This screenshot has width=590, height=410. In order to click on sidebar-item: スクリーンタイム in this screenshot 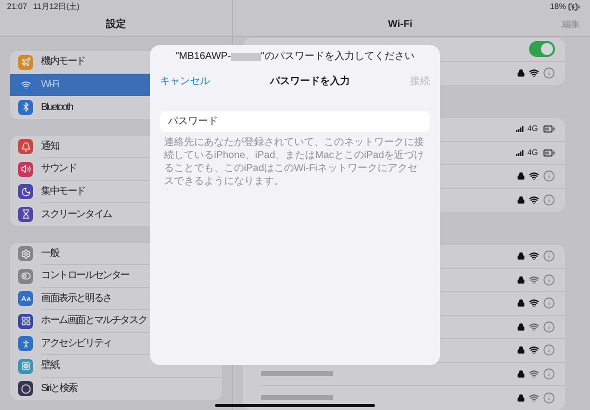, I will do `click(116, 214)`.